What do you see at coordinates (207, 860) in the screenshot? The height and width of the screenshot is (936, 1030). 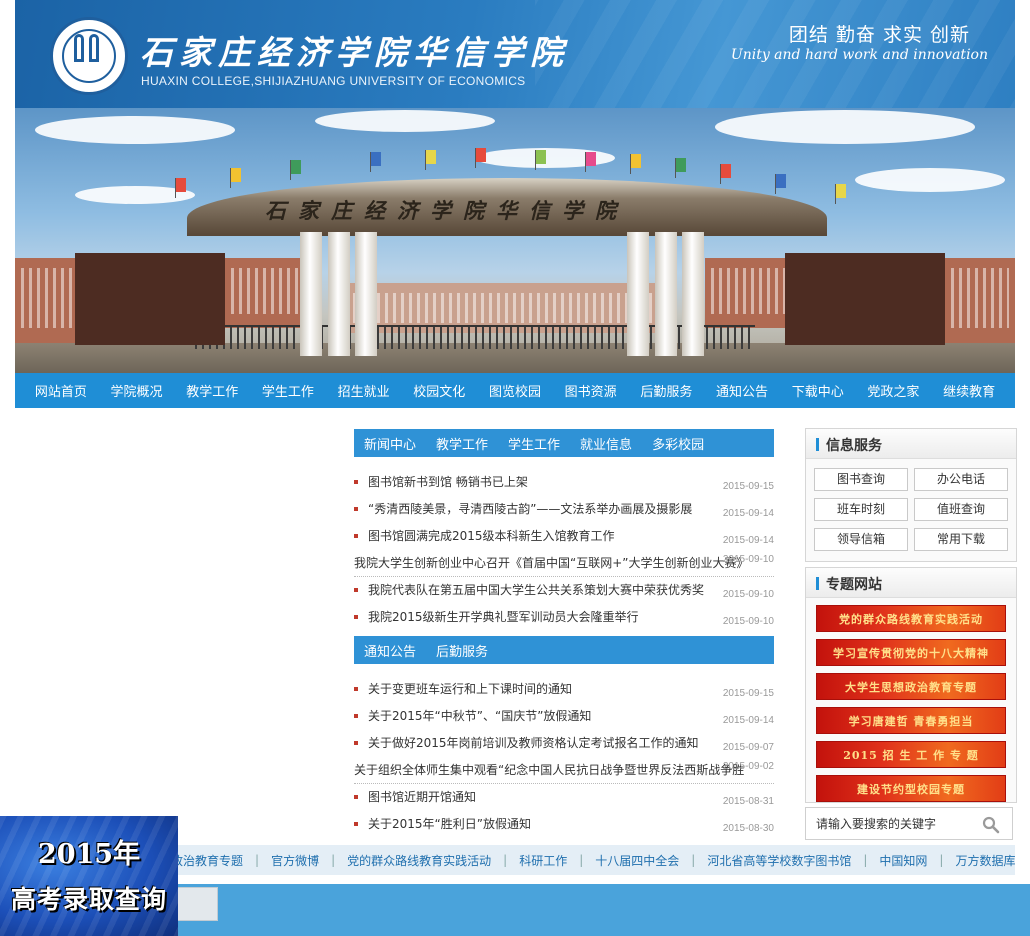 I see `link-political-education: 政治教育专题` at bounding box center [207, 860].